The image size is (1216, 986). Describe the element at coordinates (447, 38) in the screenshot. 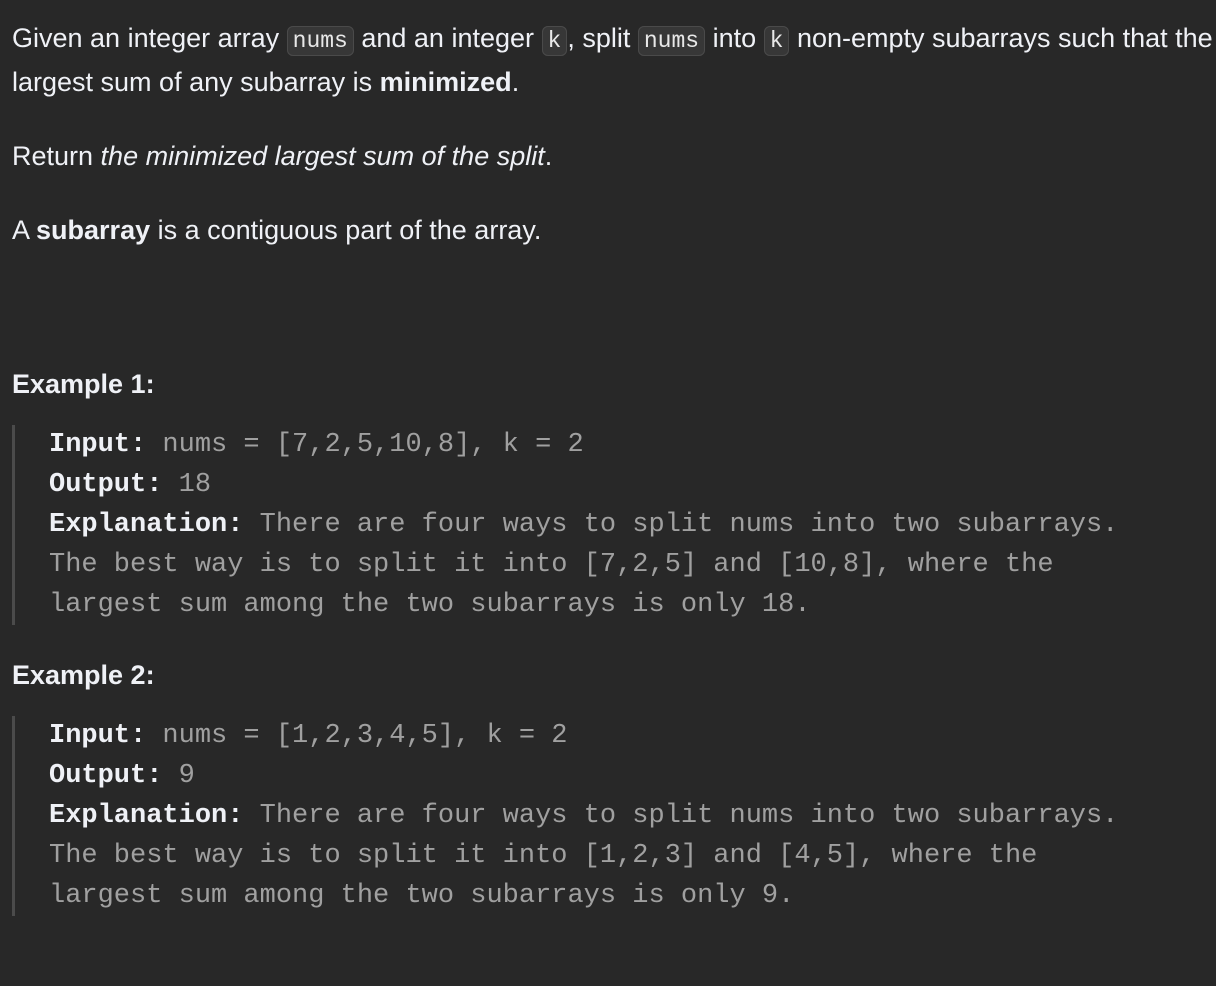

I see `statement-text: and an integer` at that location.